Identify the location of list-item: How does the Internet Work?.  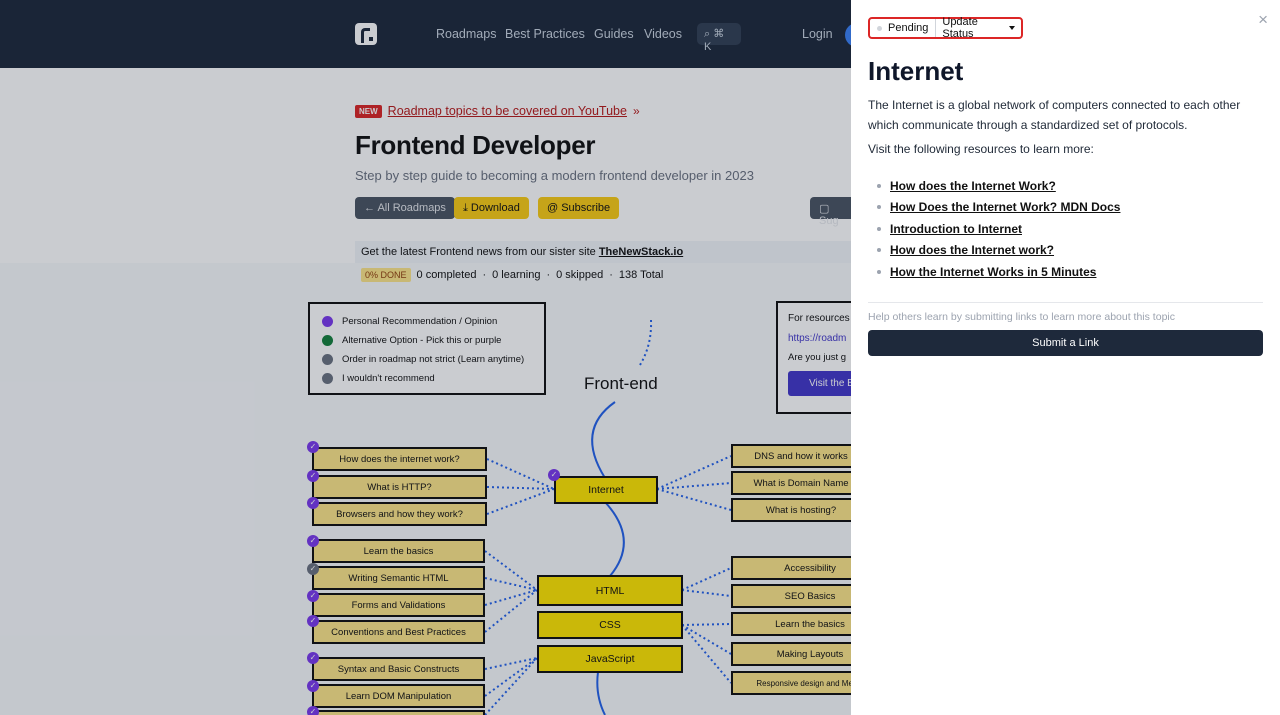
(998, 186).